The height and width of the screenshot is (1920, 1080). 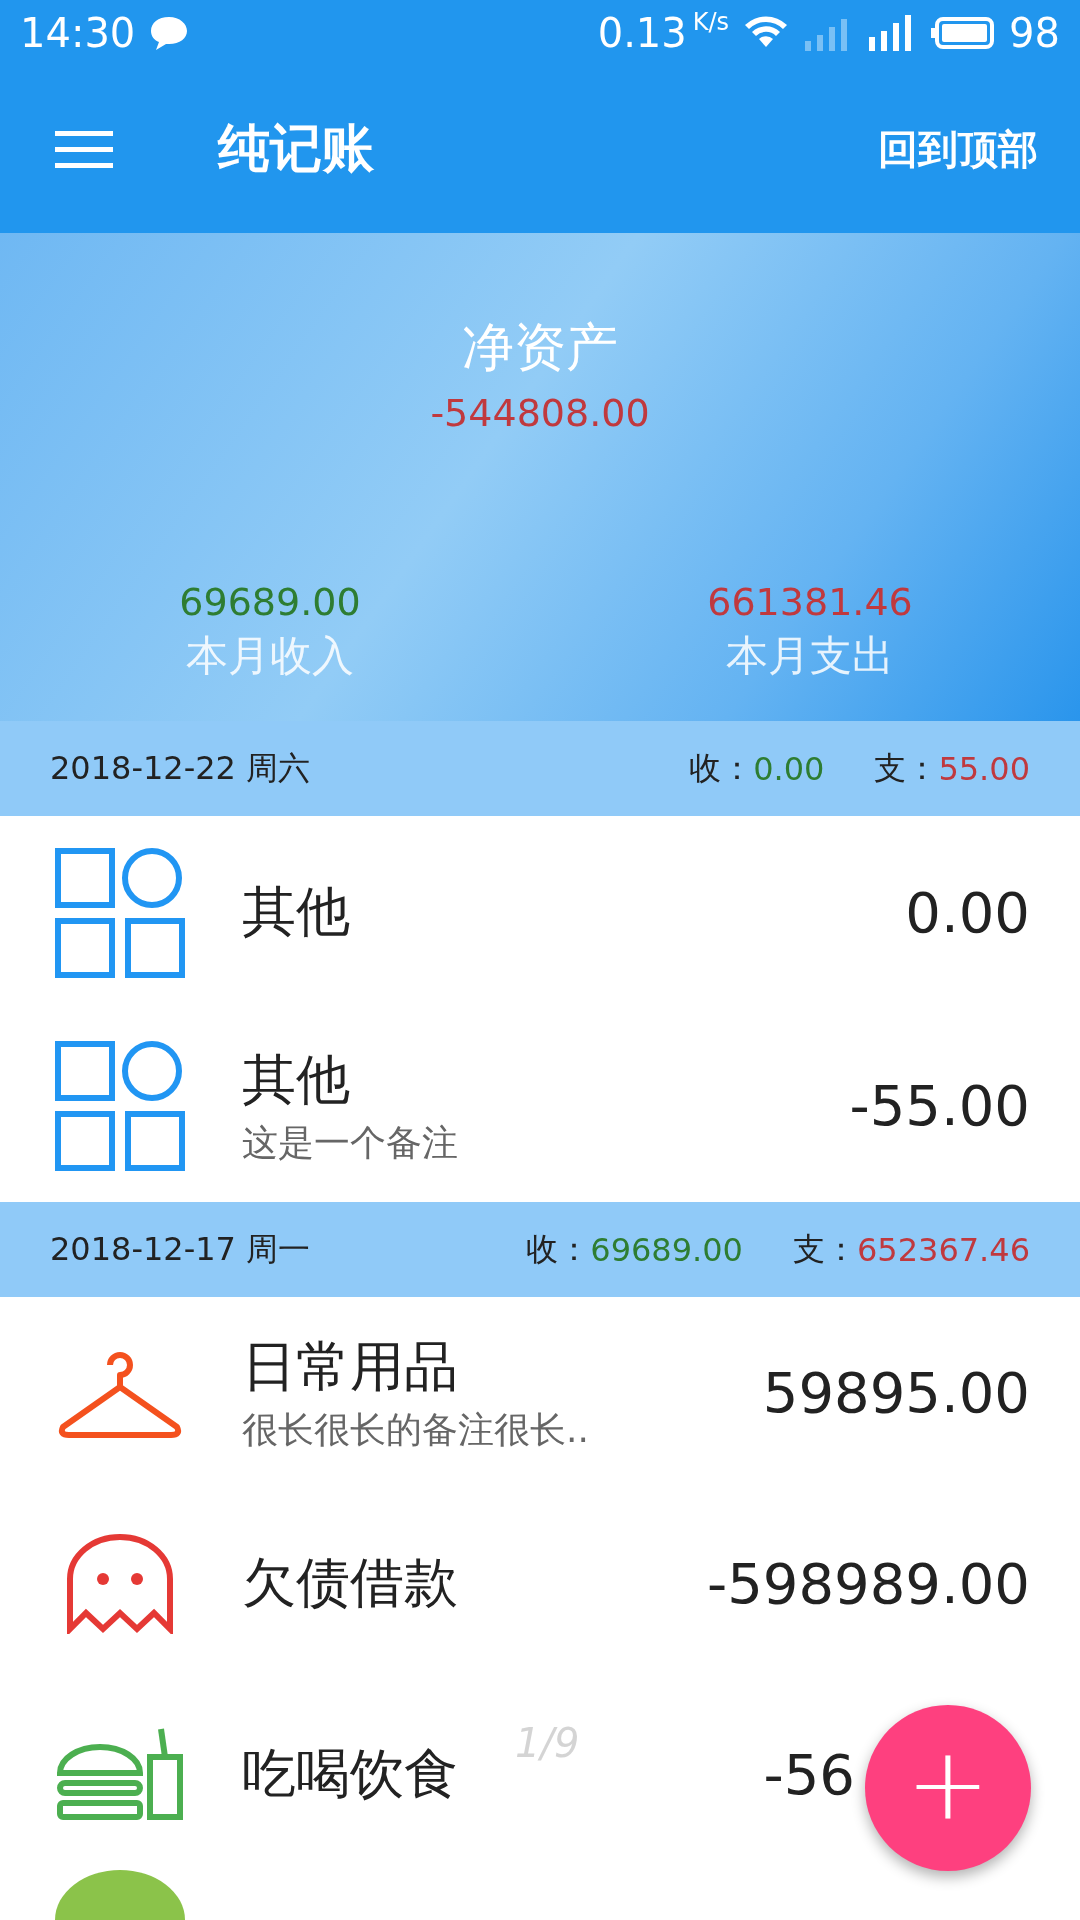 What do you see at coordinates (642, 32) in the screenshot?
I see `network-speed: 0.13` at bounding box center [642, 32].